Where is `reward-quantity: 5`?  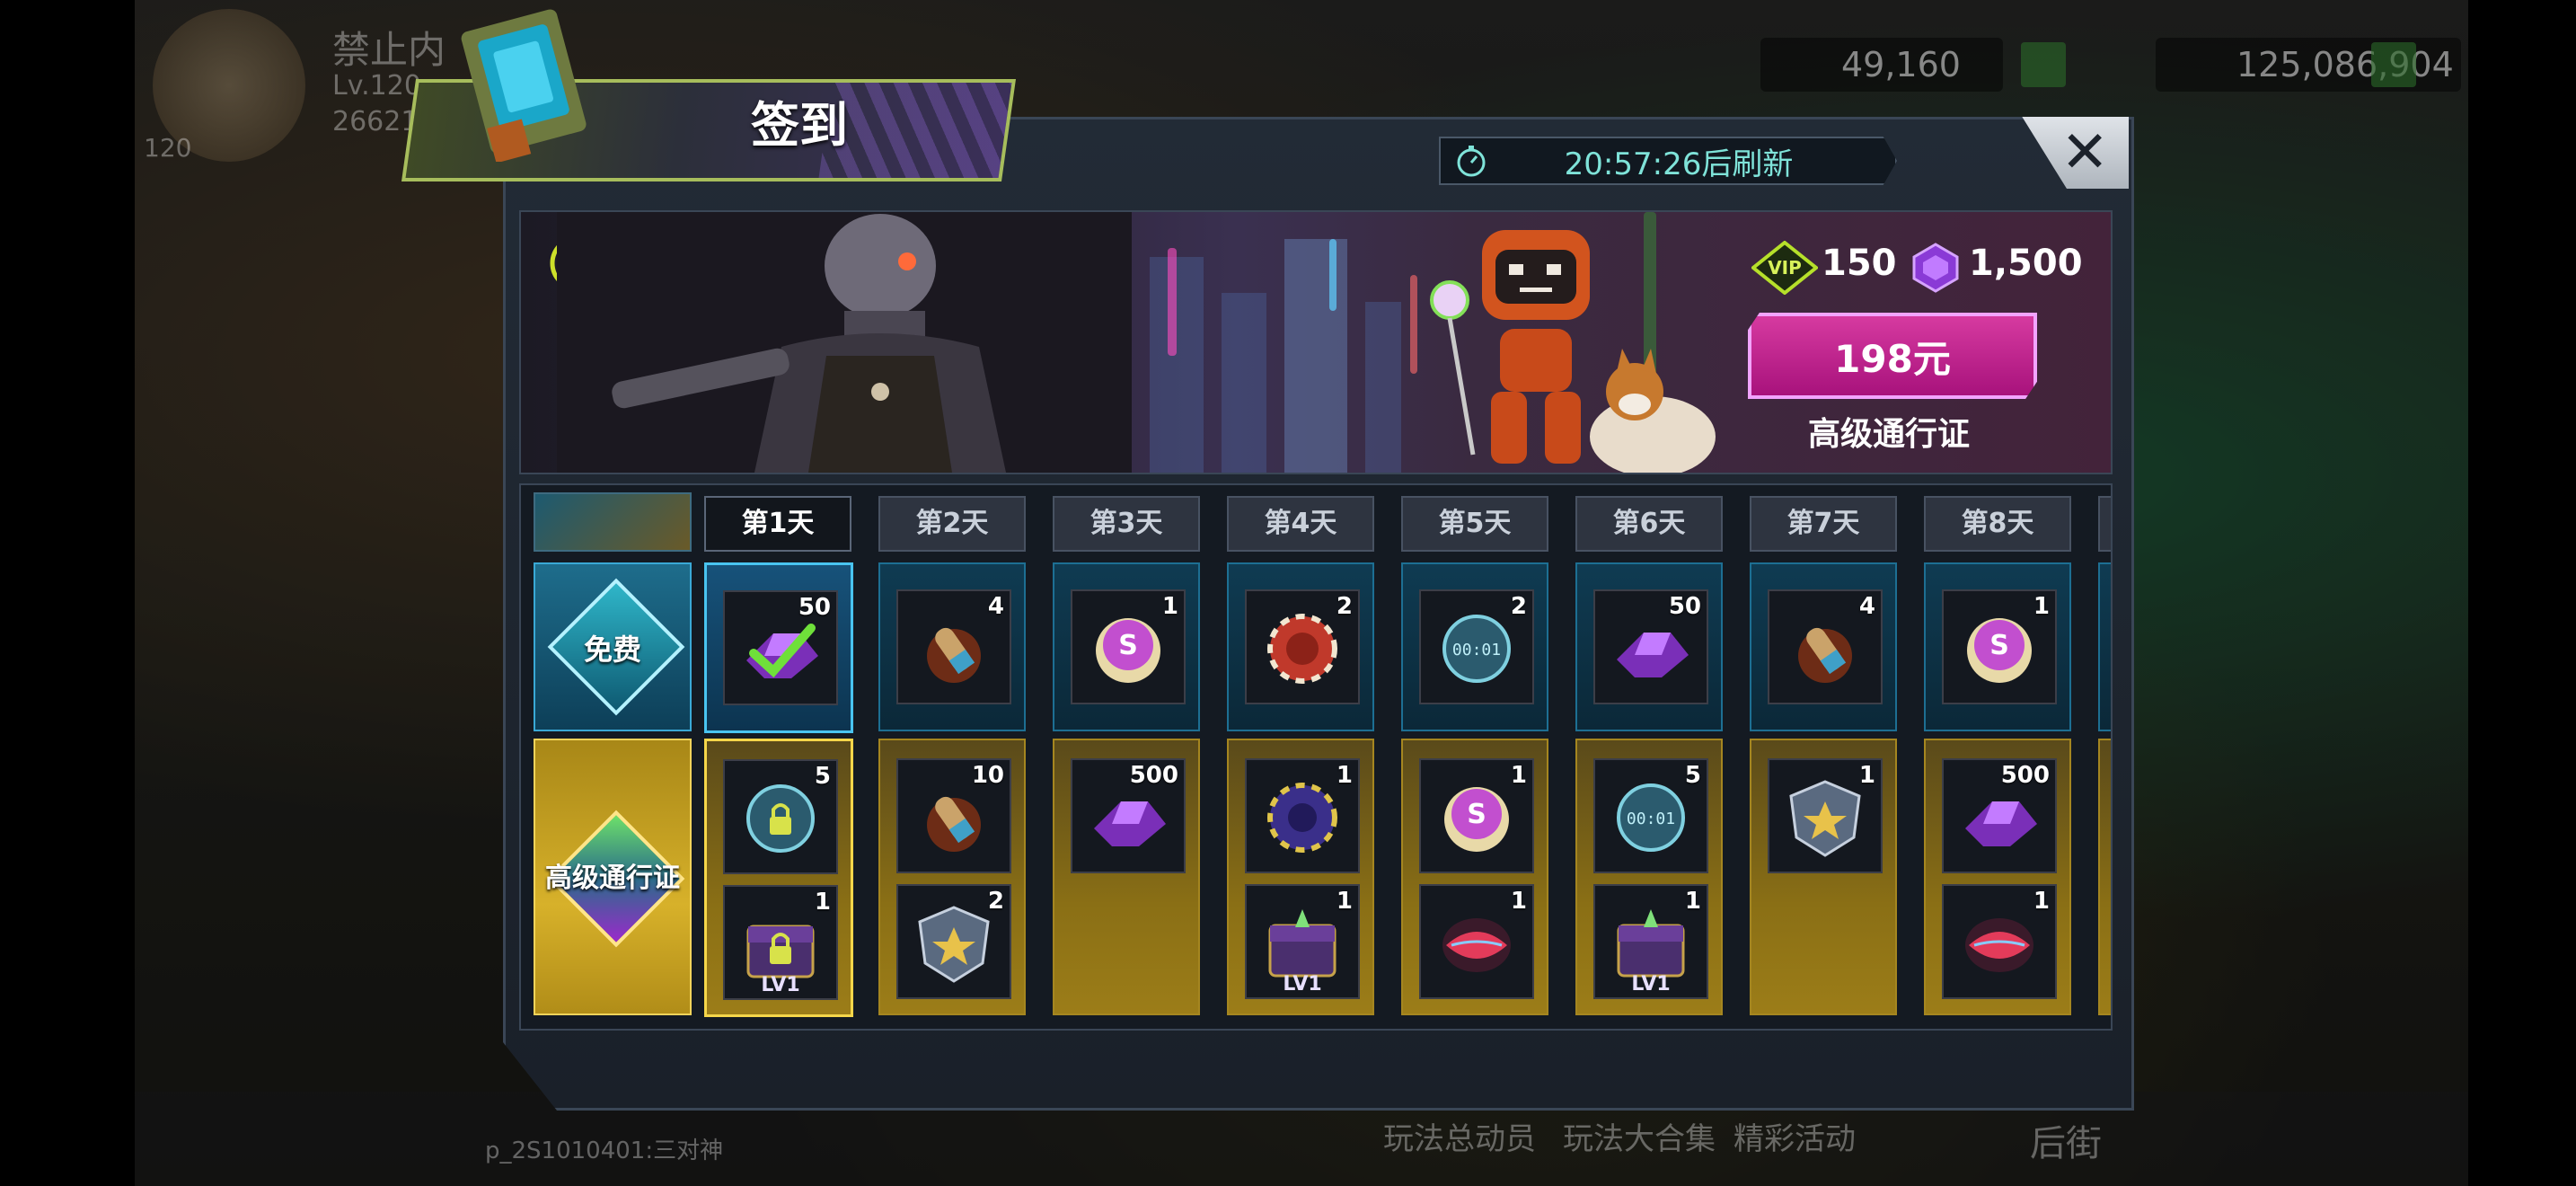 reward-quantity: 5 is located at coordinates (1692, 775).